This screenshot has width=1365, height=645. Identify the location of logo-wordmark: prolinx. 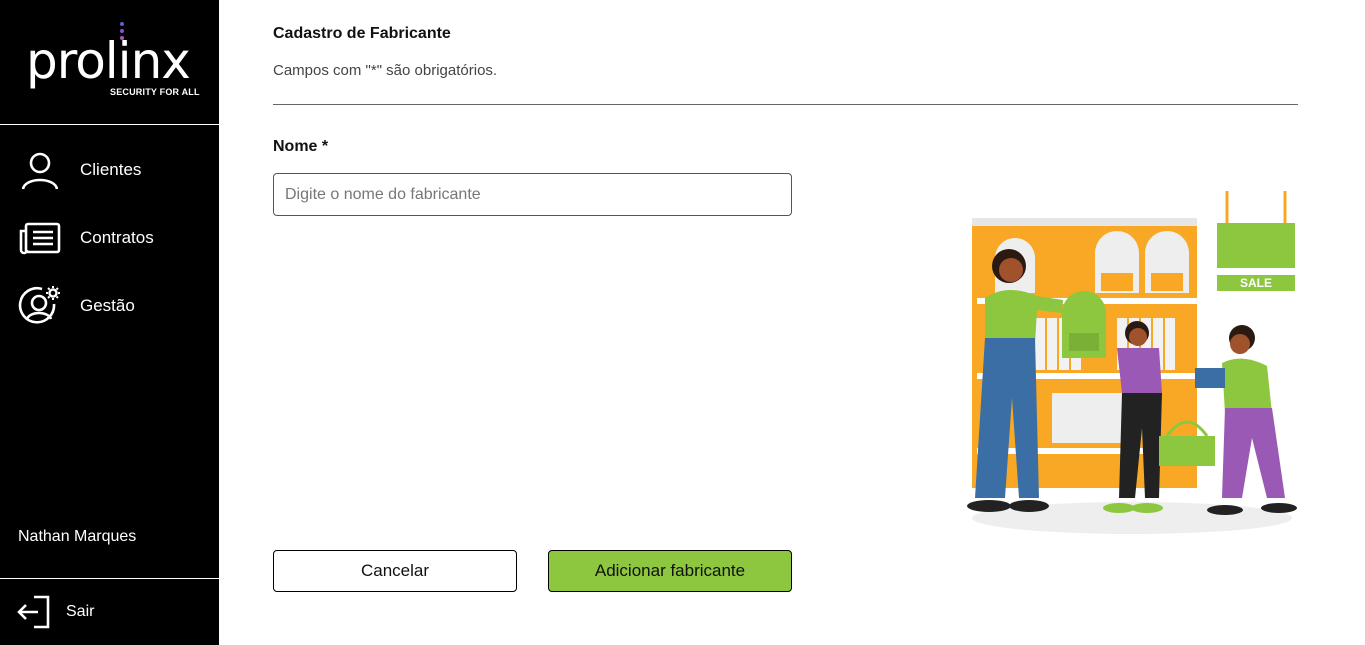
(108, 61).